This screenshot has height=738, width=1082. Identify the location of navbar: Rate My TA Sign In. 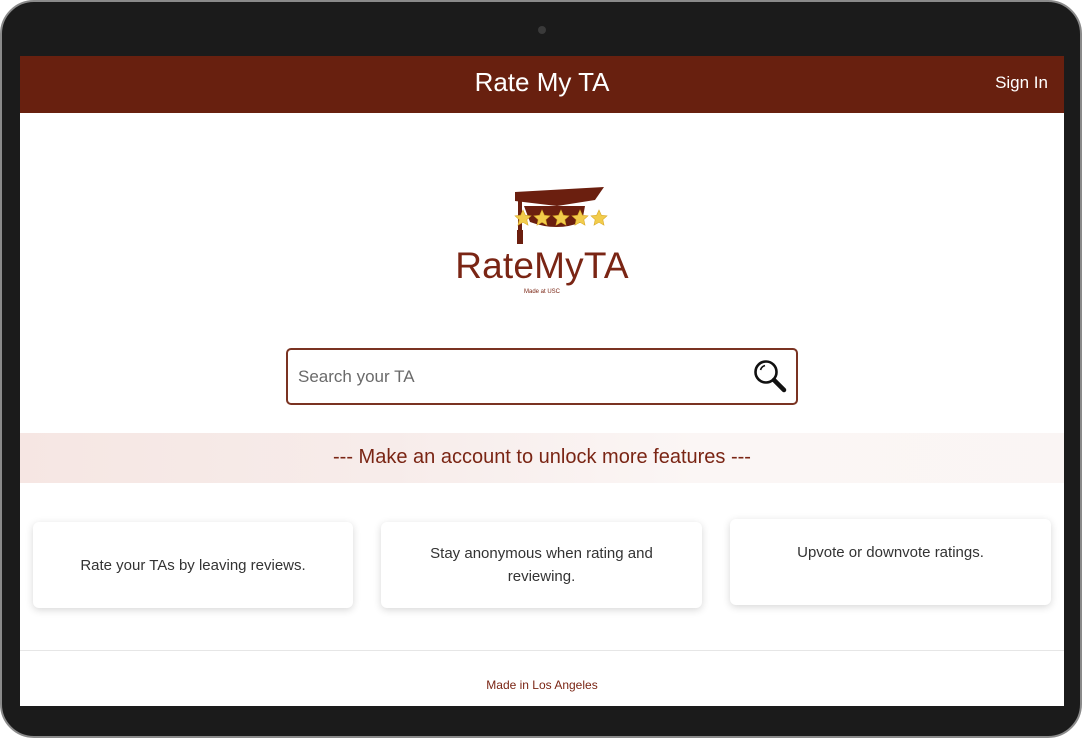
(542, 84).